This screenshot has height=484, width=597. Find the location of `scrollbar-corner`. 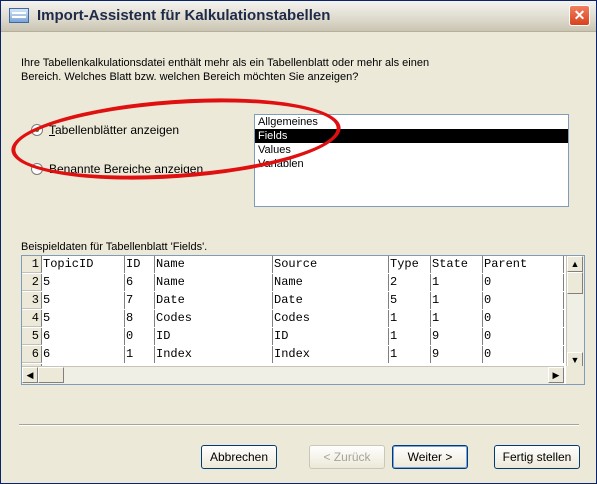

scrollbar-corner is located at coordinates (575, 375).